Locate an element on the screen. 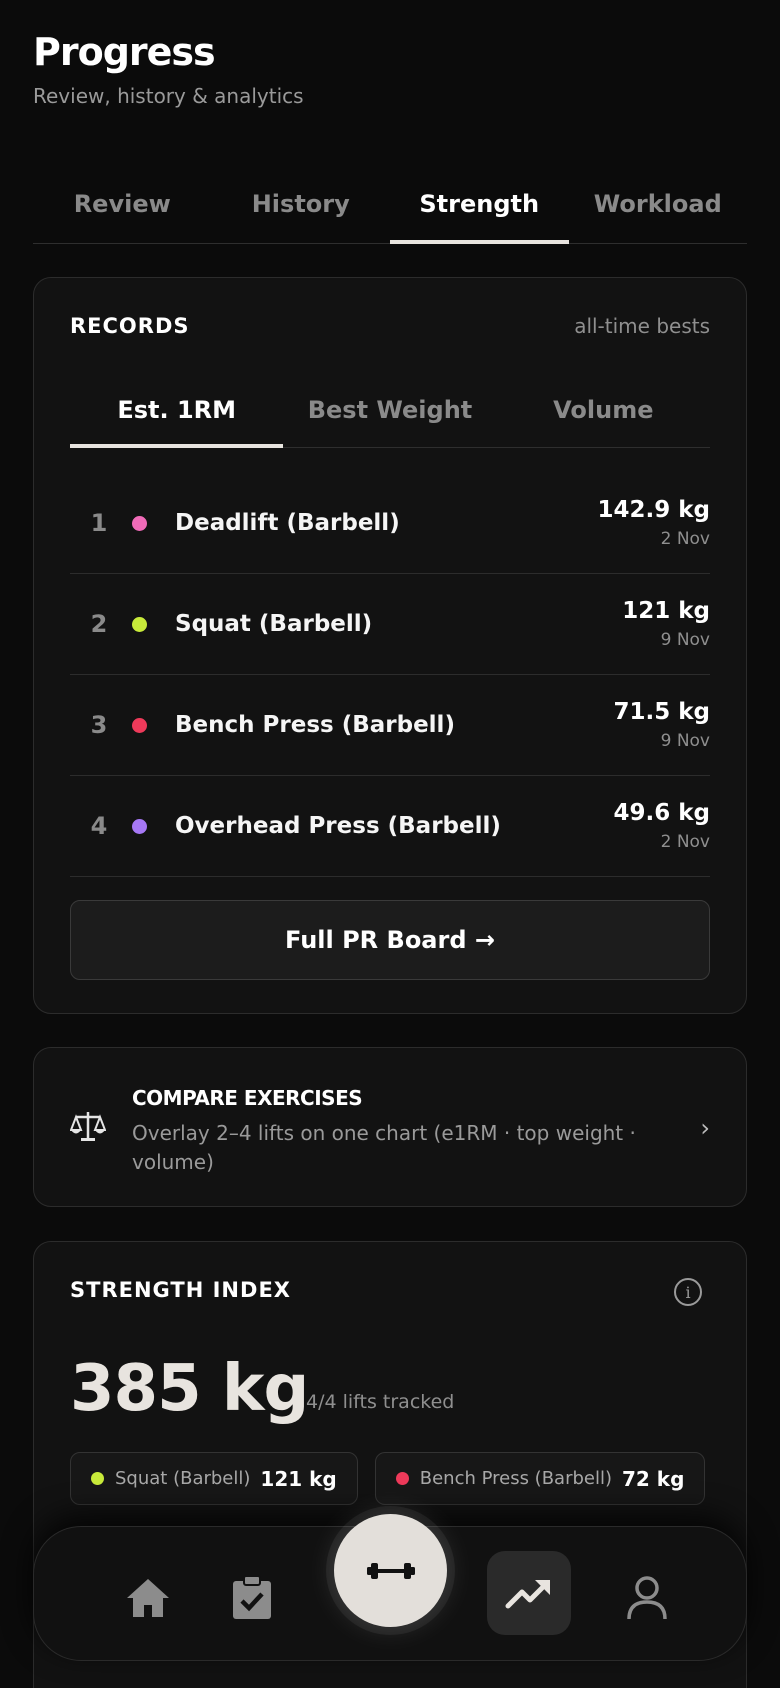 The height and width of the screenshot is (1688, 780). record-row: 4 Overhead Press (Barbell) 49.6 kg 2 Nov is located at coordinates (390, 826).